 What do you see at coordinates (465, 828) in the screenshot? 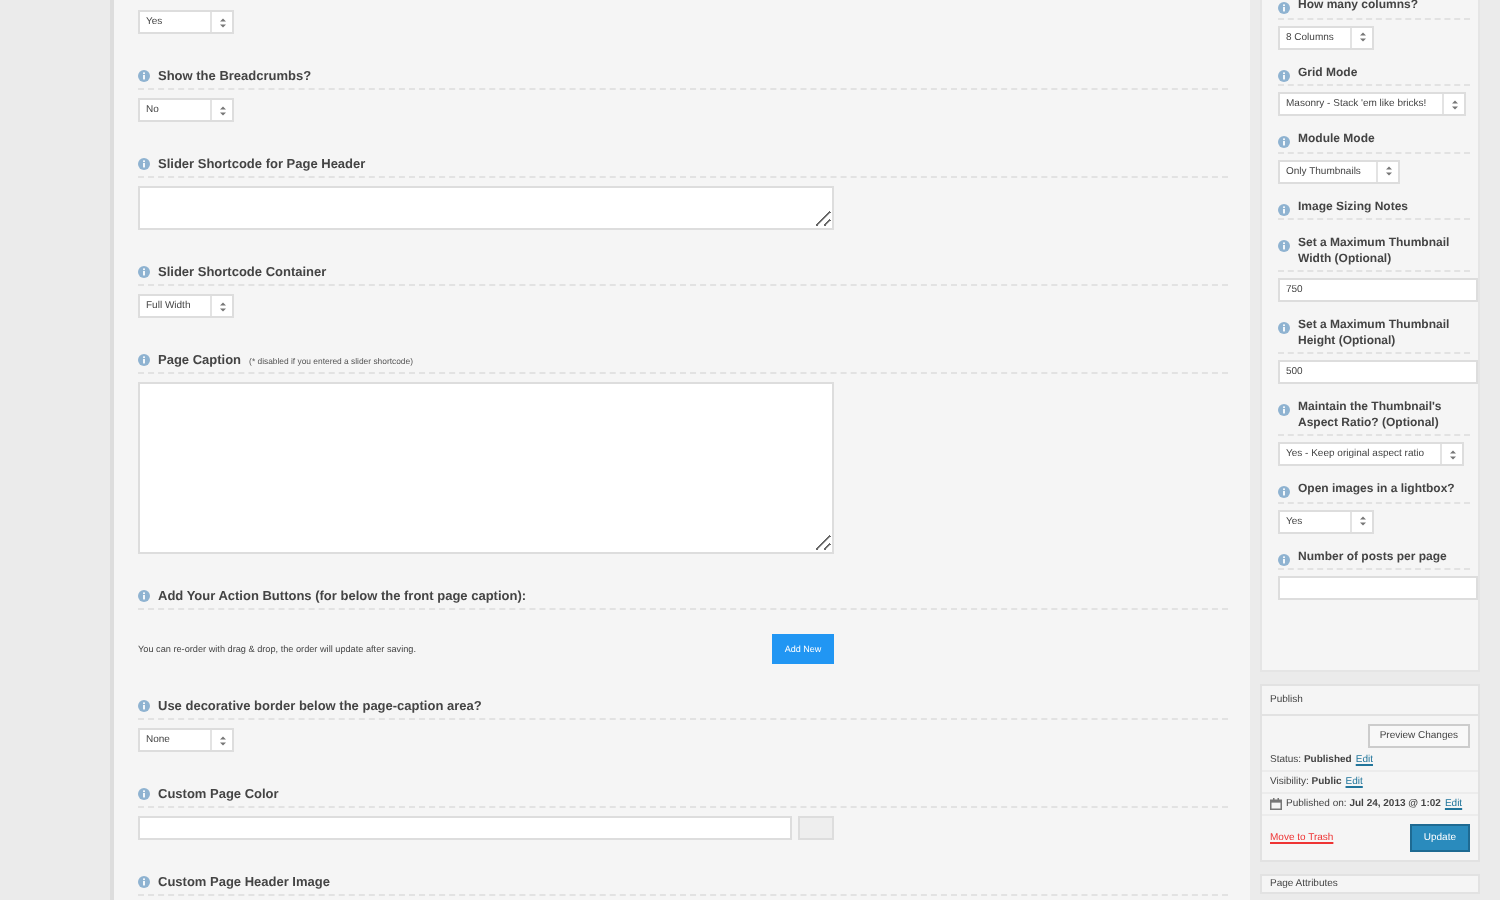
I see `color-input-field` at bounding box center [465, 828].